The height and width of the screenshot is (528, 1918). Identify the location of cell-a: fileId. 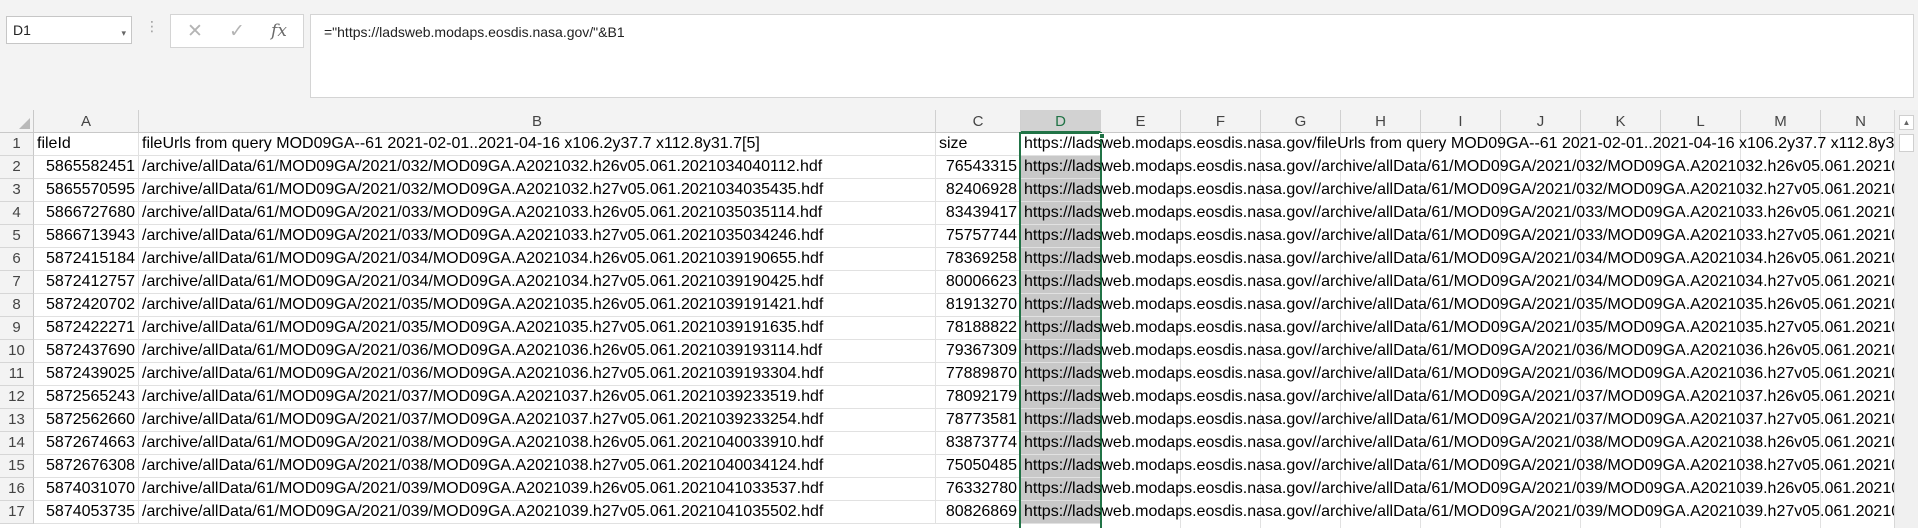
(86, 144).